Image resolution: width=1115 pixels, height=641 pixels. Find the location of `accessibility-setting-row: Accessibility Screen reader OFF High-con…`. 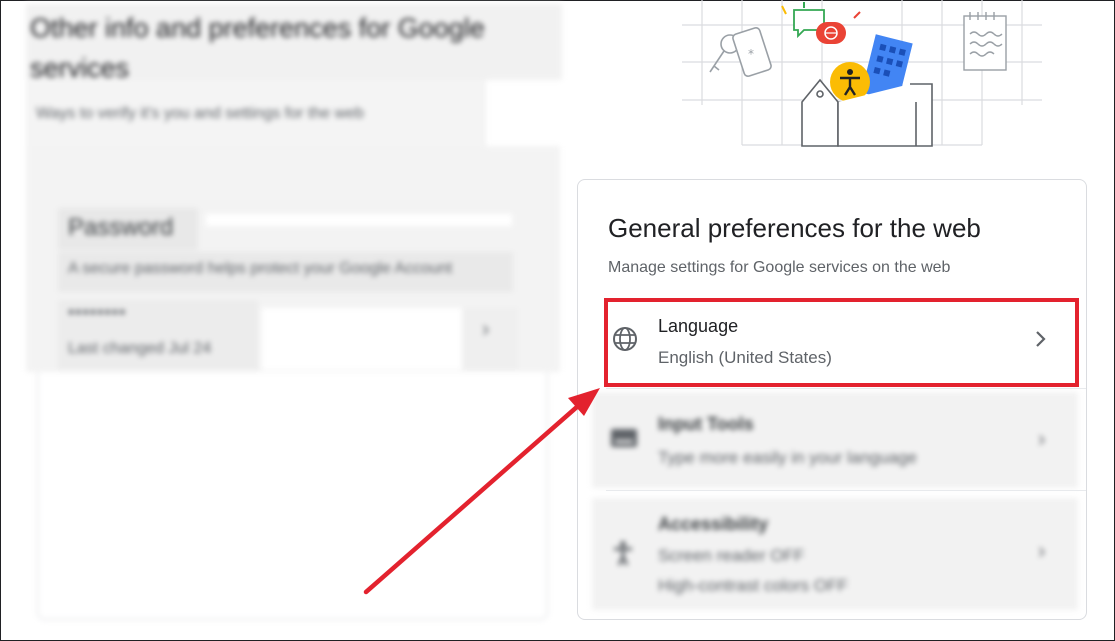

accessibility-setting-row: Accessibility Screen reader OFF High-con… is located at coordinates (835, 554).